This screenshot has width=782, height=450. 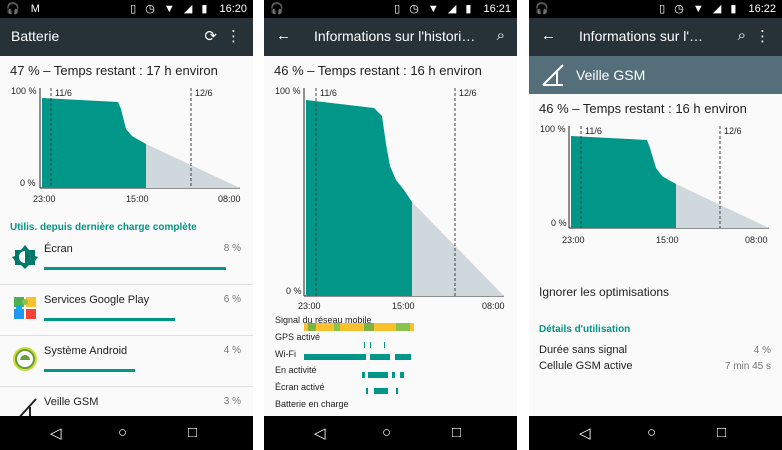 What do you see at coordinates (452, 8) in the screenshot?
I see `status-right: ▯ ◷ ▼ ◢ ▮ 16:21` at bounding box center [452, 8].